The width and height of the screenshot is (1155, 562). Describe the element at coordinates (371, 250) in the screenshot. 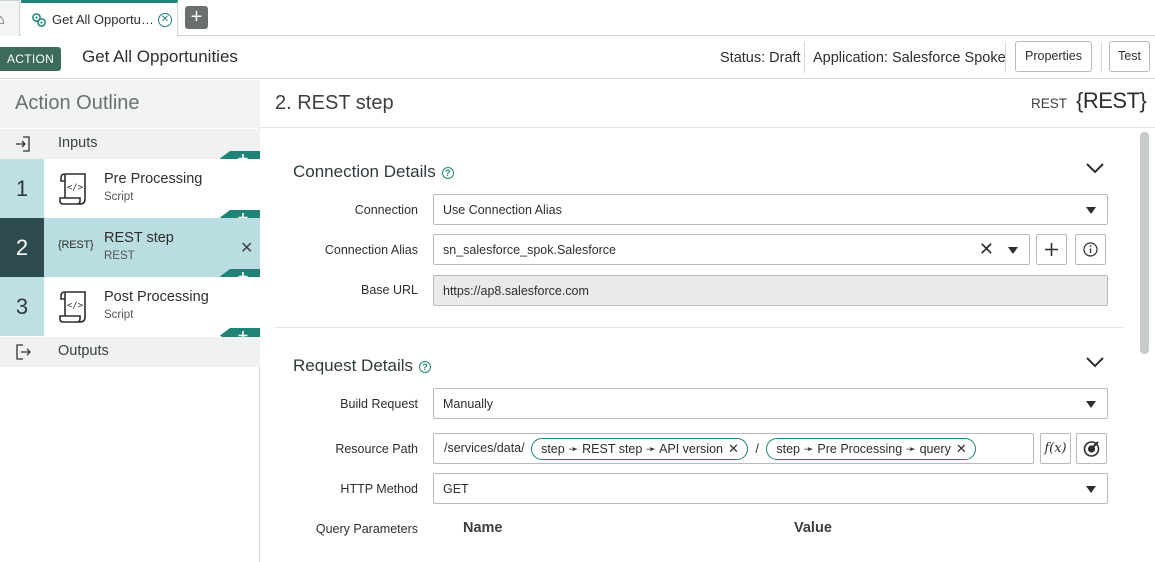

I see `connection-alias-label: Connection Alias` at that location.